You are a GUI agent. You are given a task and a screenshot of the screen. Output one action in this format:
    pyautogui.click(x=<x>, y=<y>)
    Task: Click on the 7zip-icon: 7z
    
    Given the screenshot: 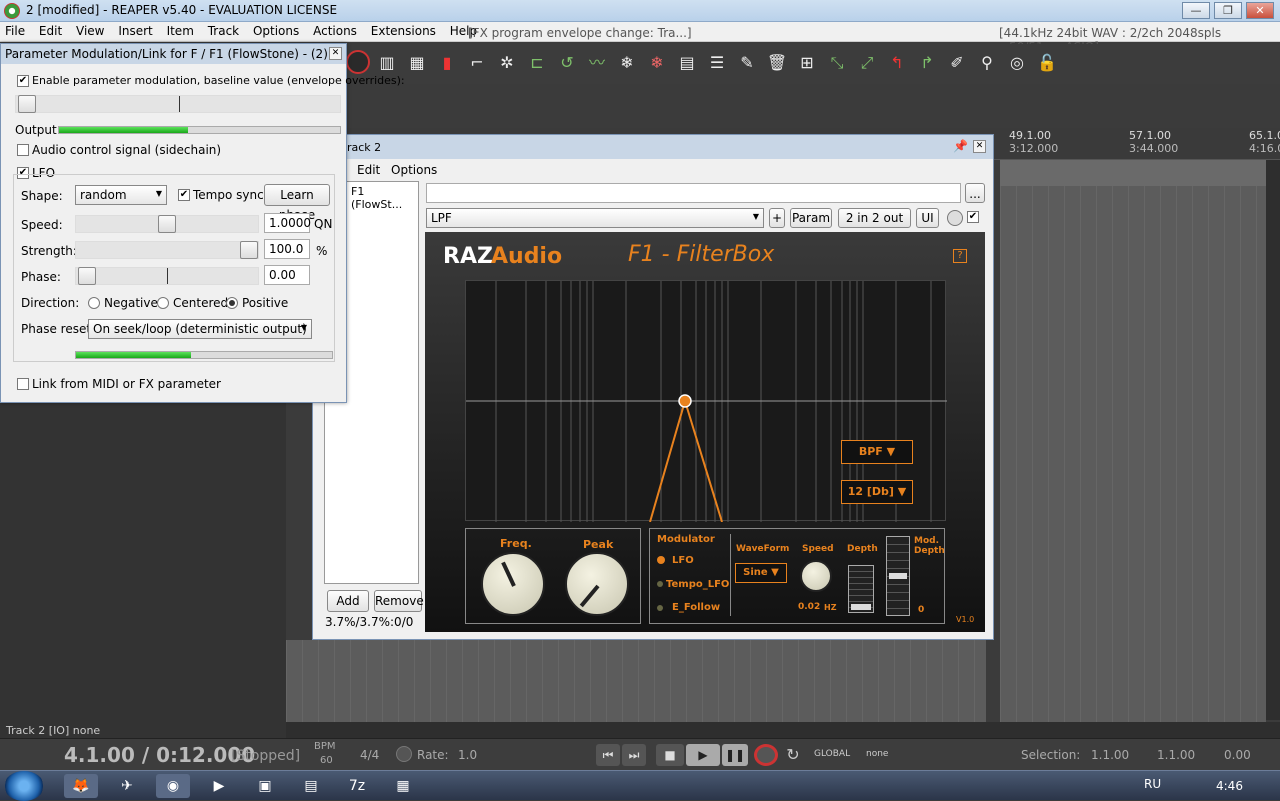 What is the action you would take?
    pyautogui.click(x=357, y=786)
    